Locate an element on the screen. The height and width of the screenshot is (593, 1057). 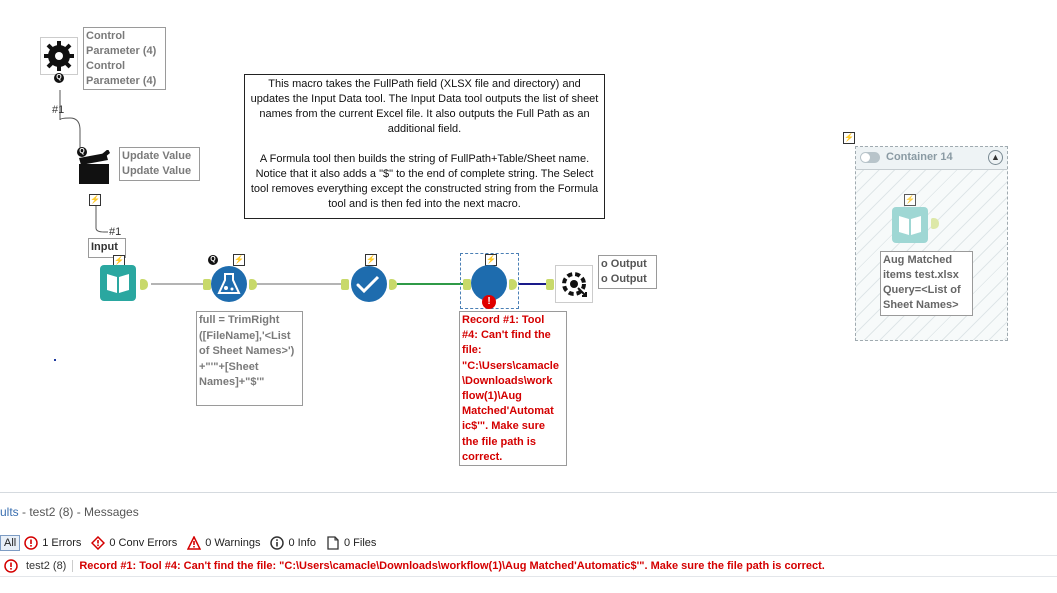
gear-arrow-icon is located at coordinates (574, 284).